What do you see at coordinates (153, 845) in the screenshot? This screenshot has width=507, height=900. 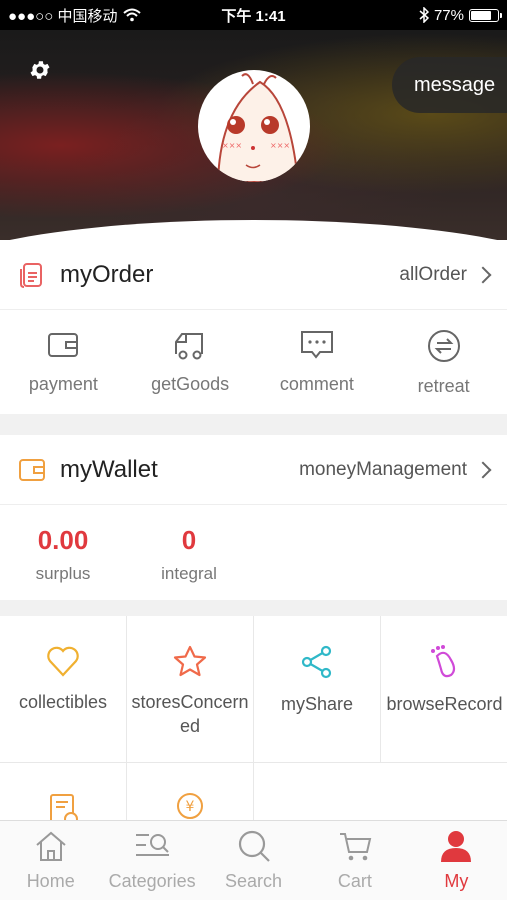 I see `categories-icon` at bounding box center [153, 845].